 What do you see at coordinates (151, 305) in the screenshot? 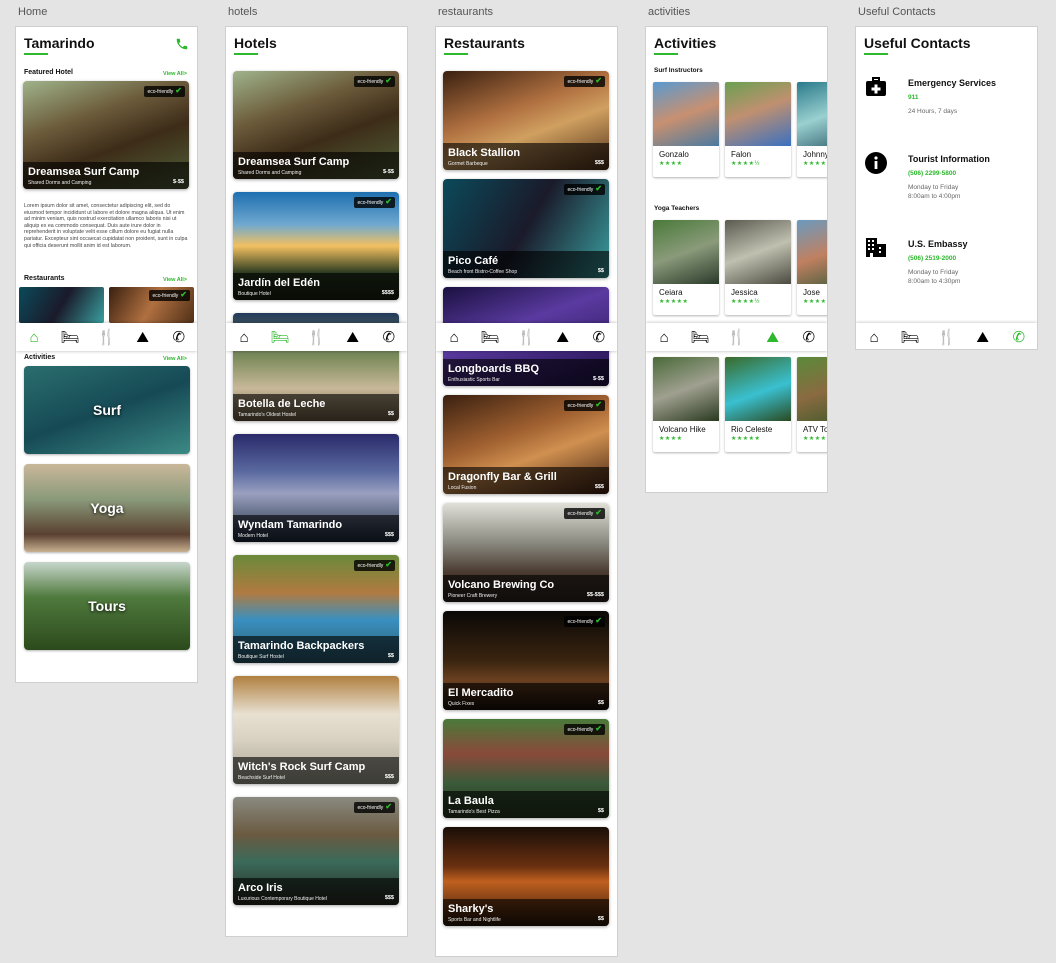
I see `restaurant-thumb: eco-friendly ✔` at bounding box center [151, 305].